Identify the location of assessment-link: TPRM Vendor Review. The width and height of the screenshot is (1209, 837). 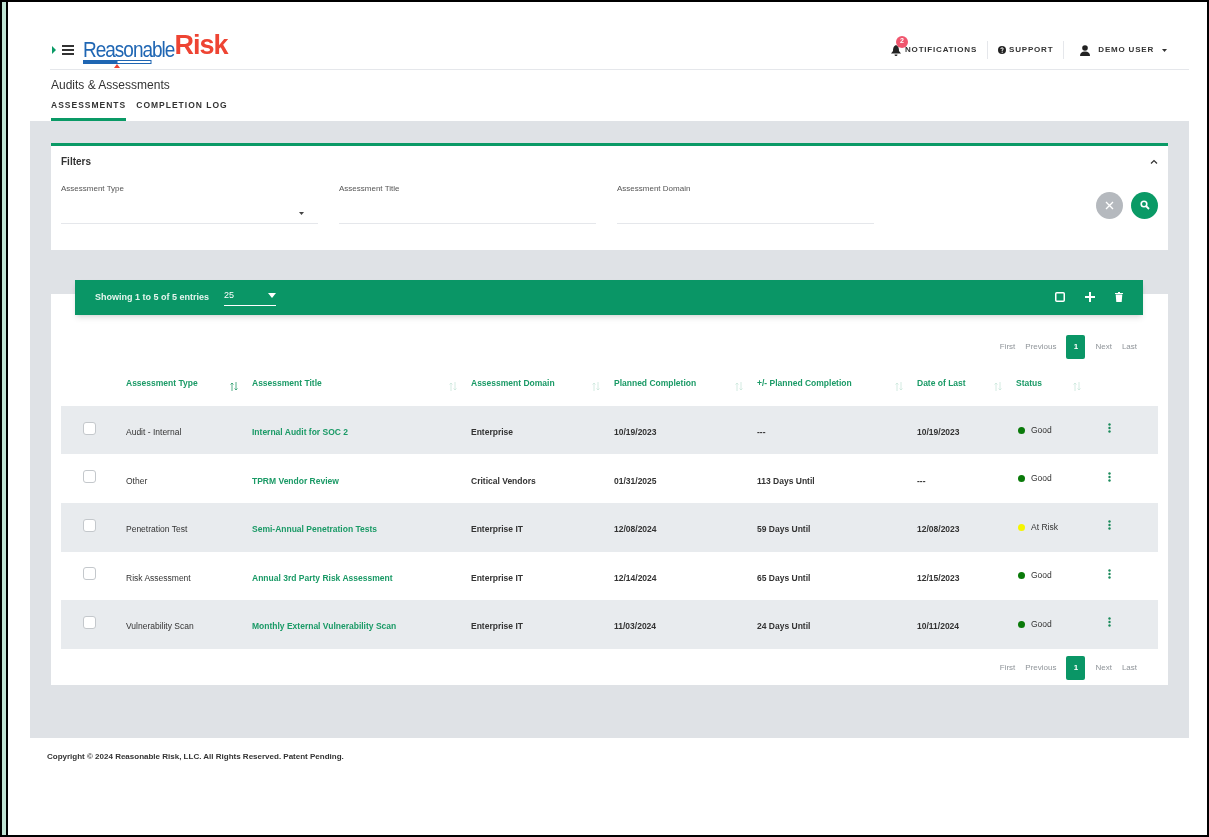
(295, 480).